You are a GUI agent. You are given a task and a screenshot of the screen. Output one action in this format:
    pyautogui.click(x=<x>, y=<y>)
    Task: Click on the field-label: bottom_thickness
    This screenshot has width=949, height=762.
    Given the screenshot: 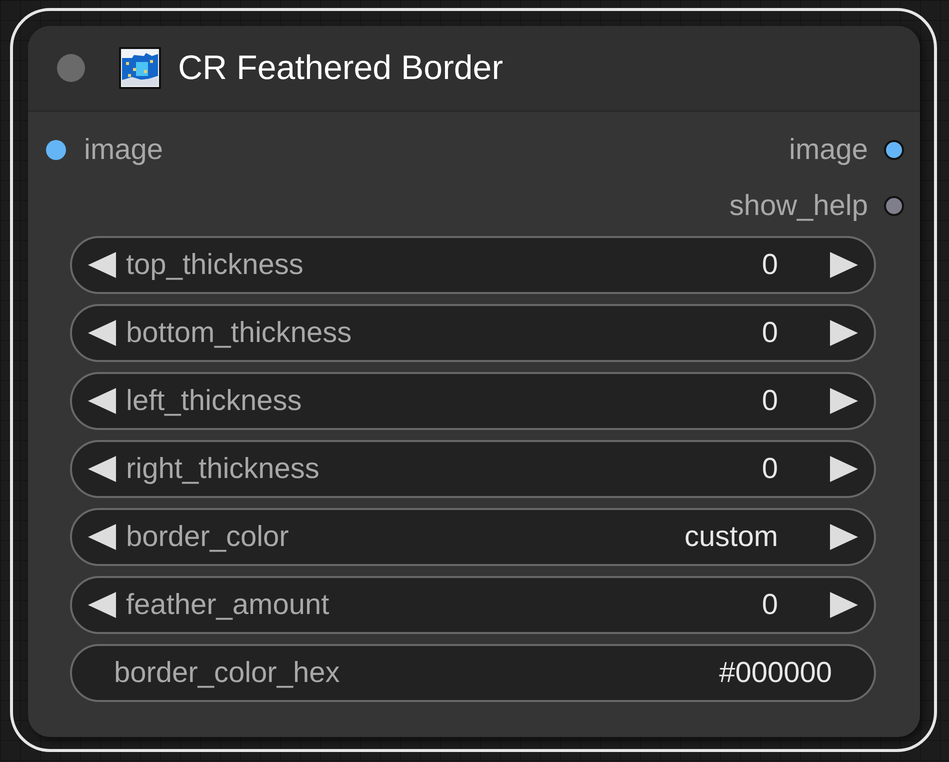 What is the action you would take?
    pyautogui.click(x=239, y=333)
    